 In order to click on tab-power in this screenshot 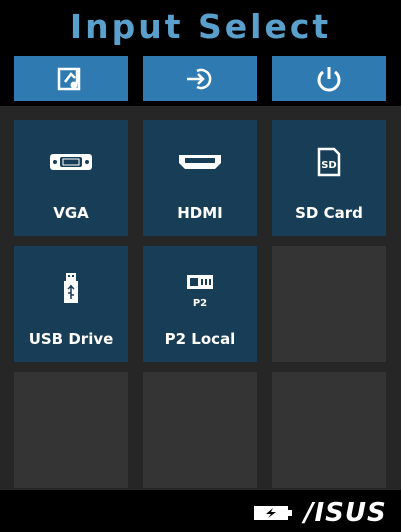, I will do `click(329, 78)`.